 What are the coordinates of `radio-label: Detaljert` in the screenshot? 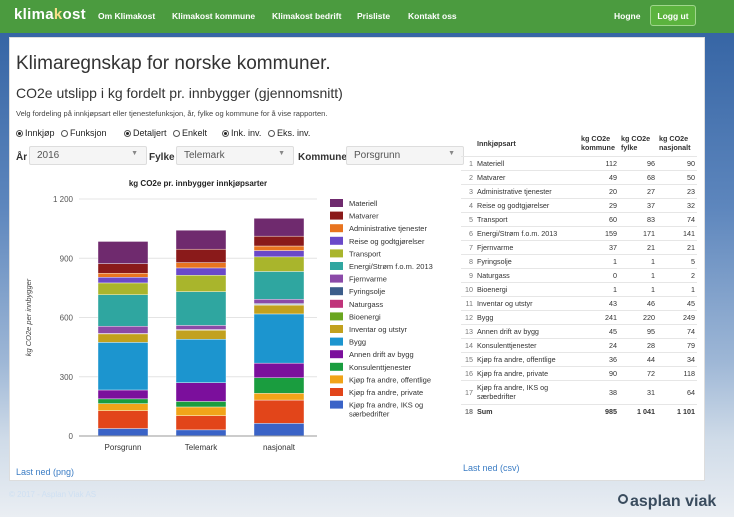 It's located at (150, 133).